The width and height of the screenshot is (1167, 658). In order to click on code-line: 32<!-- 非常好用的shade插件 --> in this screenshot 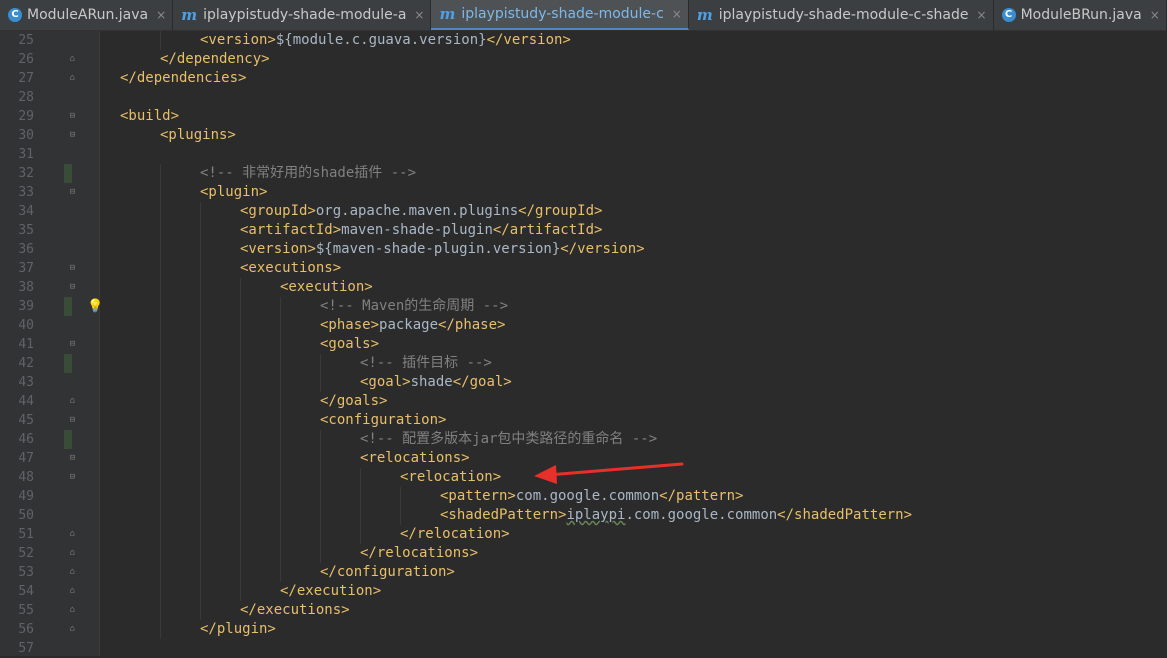, I will do `click(583, 173)`.